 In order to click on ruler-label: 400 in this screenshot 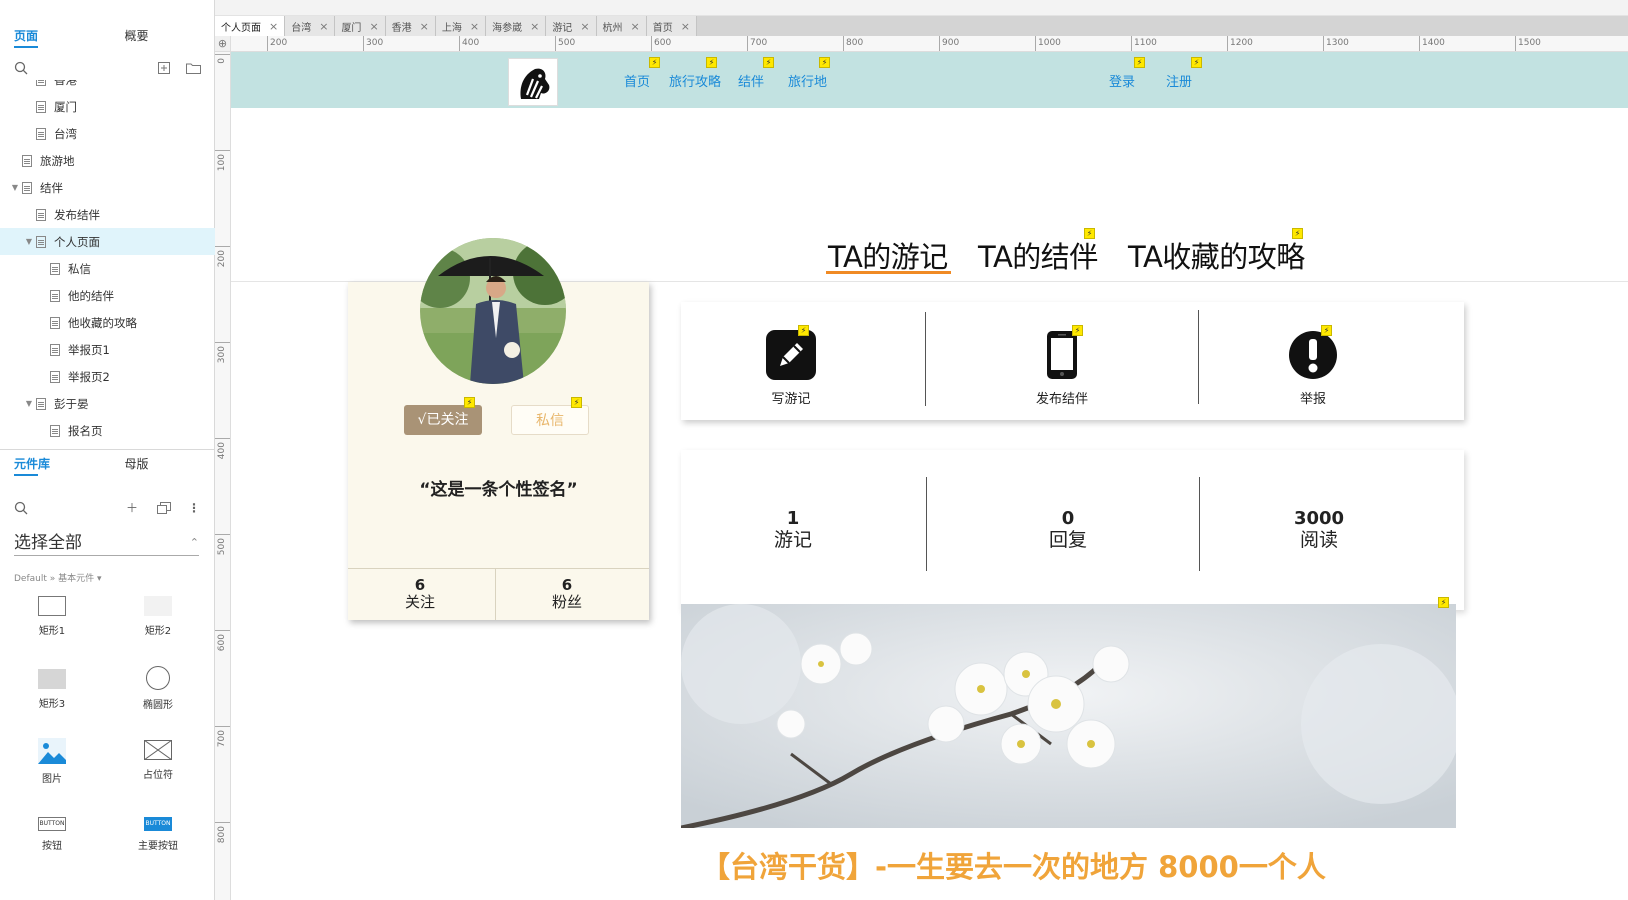, I will do `click(222, 451)`.